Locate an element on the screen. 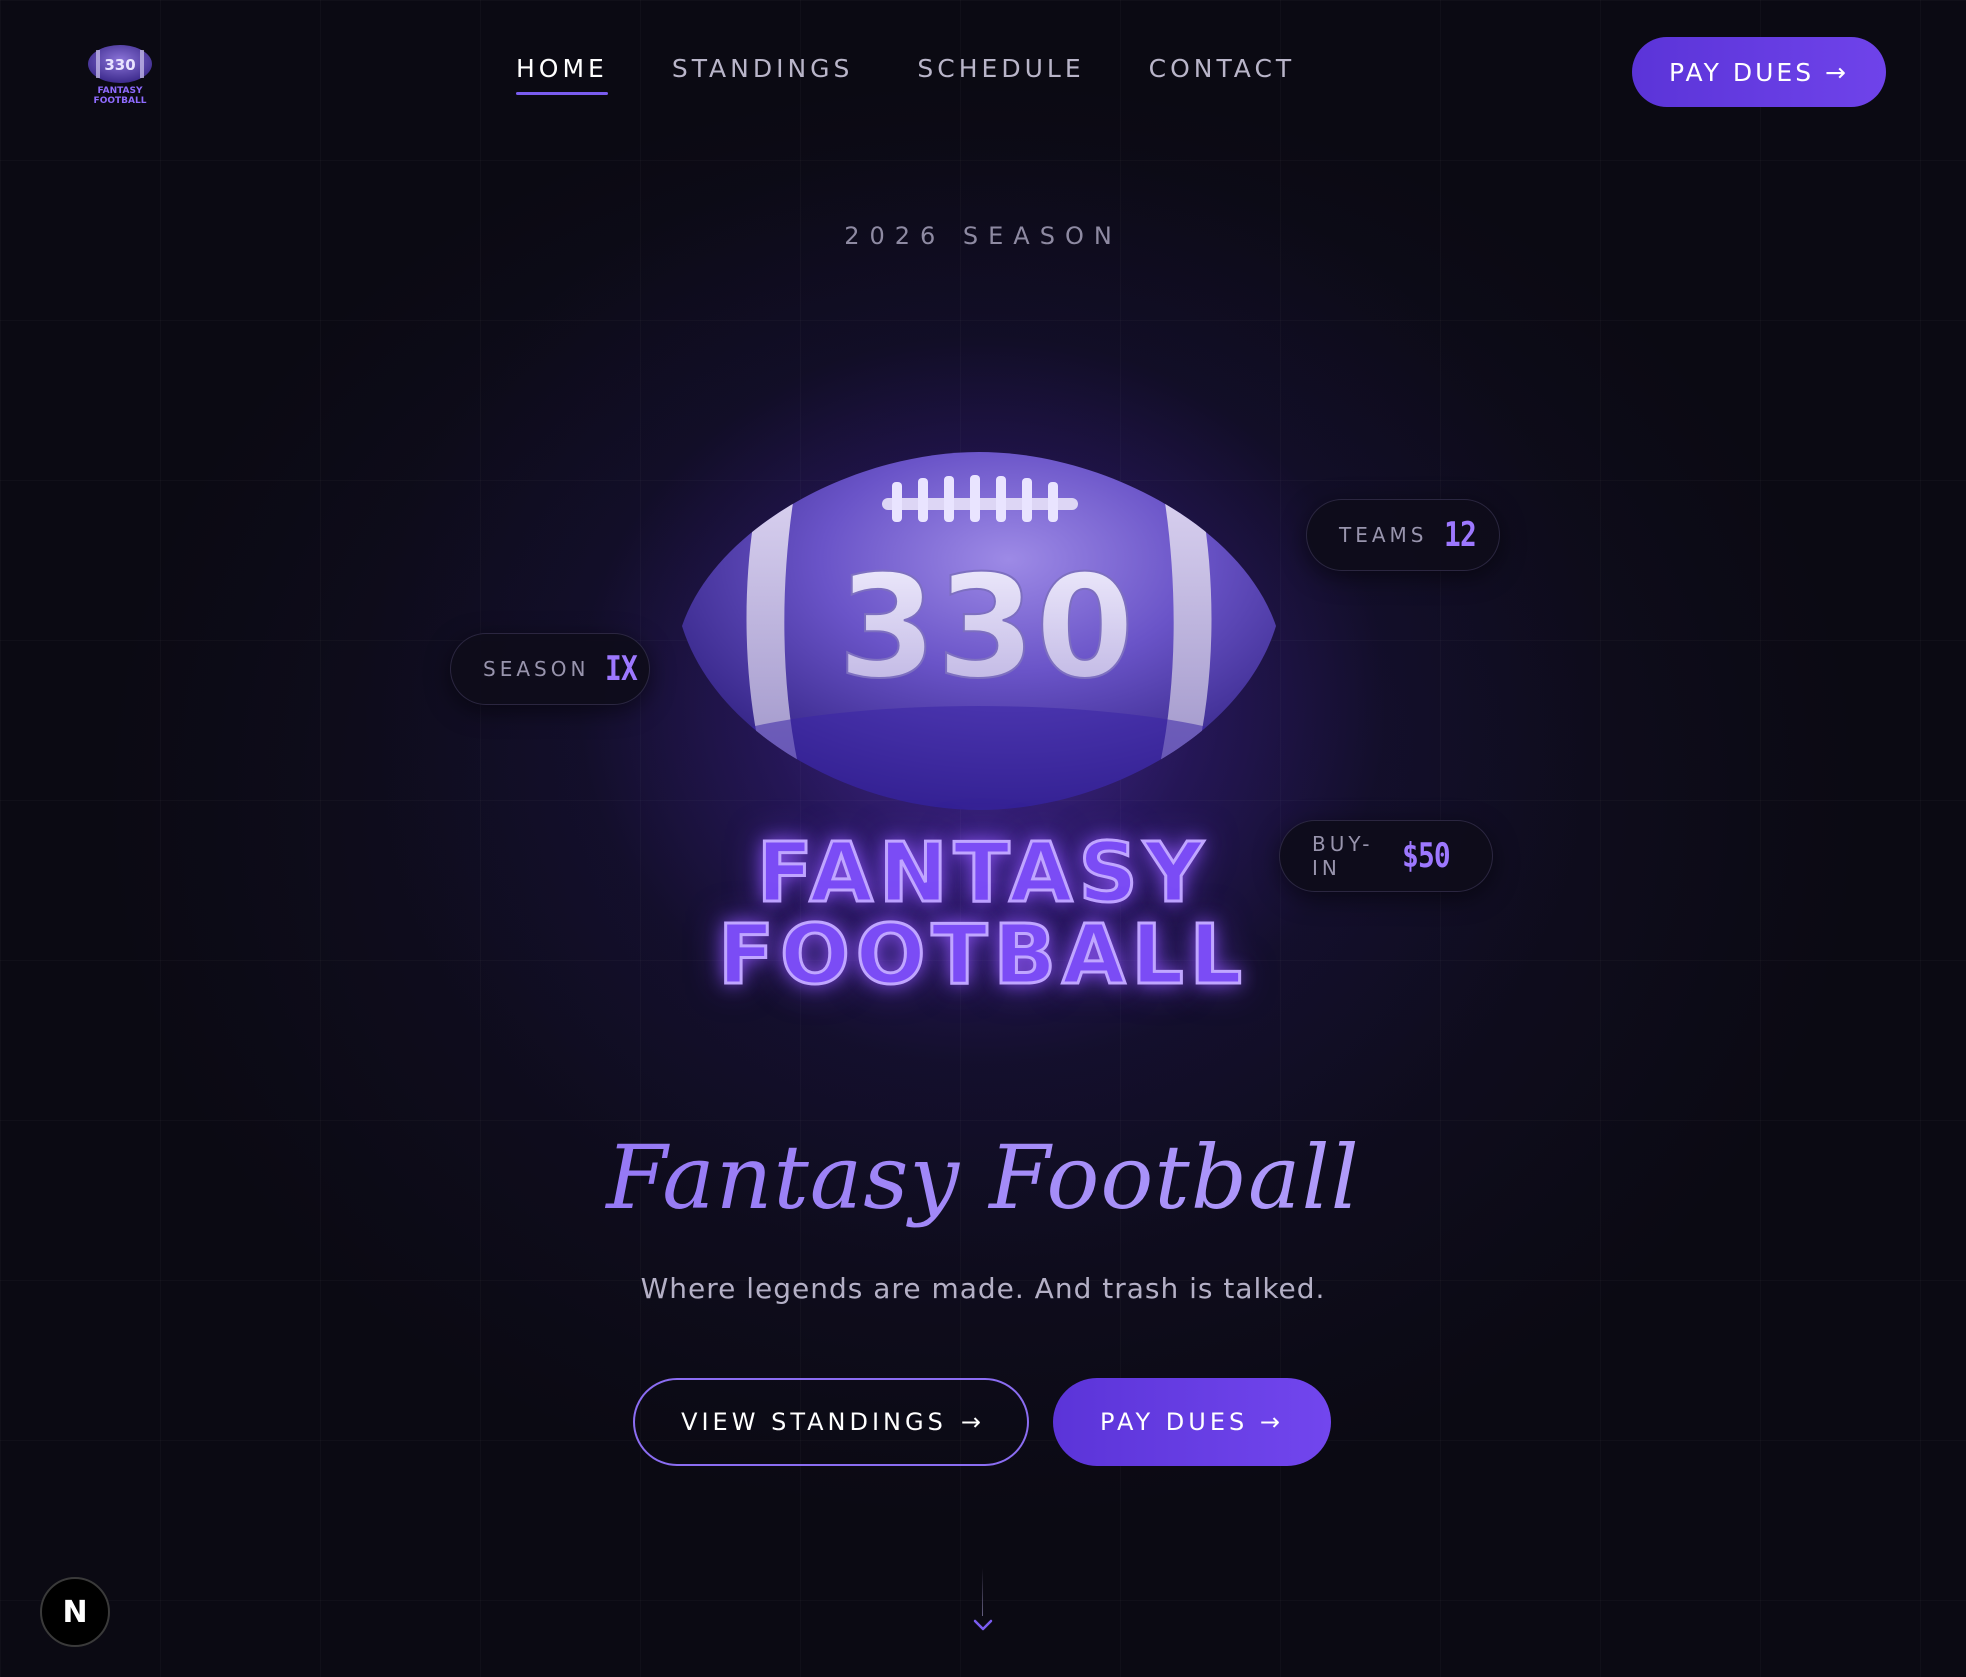  nav-standings: STANDINGS is located at coordinates (763, 74).